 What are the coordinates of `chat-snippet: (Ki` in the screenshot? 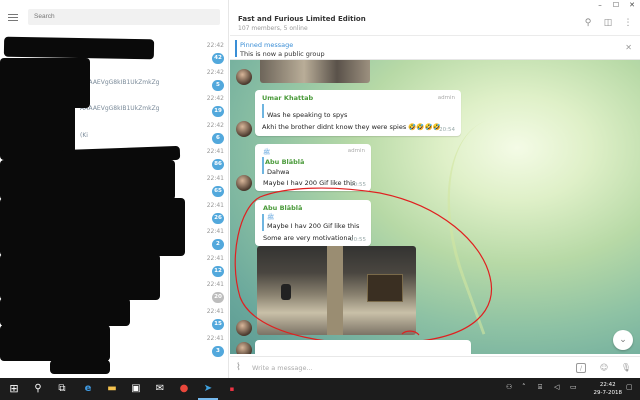 It's located at (84, 135).